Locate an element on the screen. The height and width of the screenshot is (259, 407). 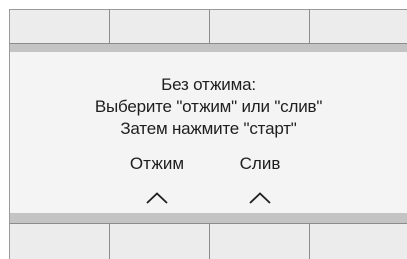
top-soft-buttons is located at coordinates (208, 27).